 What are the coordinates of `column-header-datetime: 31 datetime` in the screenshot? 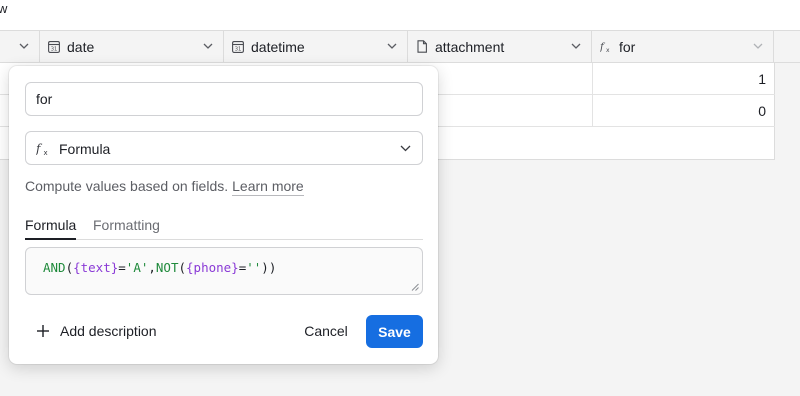 It's located at (316, 46).